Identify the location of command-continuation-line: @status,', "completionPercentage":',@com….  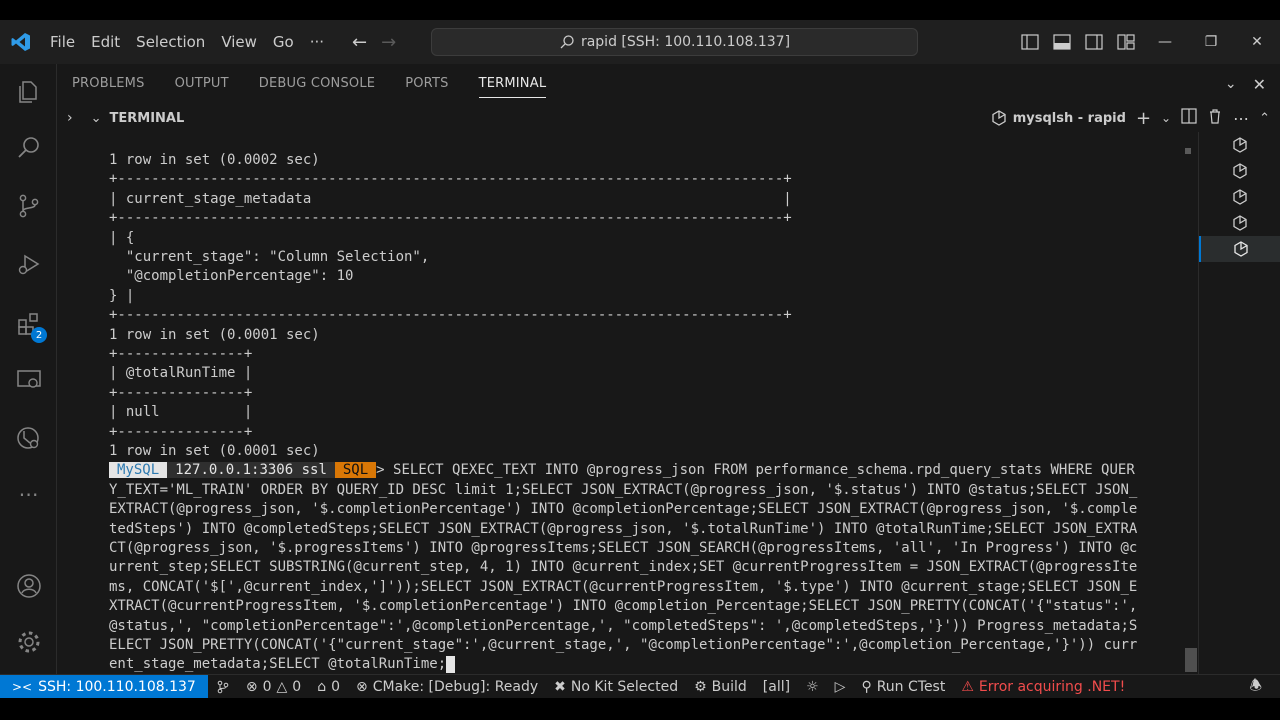
(623, 625).